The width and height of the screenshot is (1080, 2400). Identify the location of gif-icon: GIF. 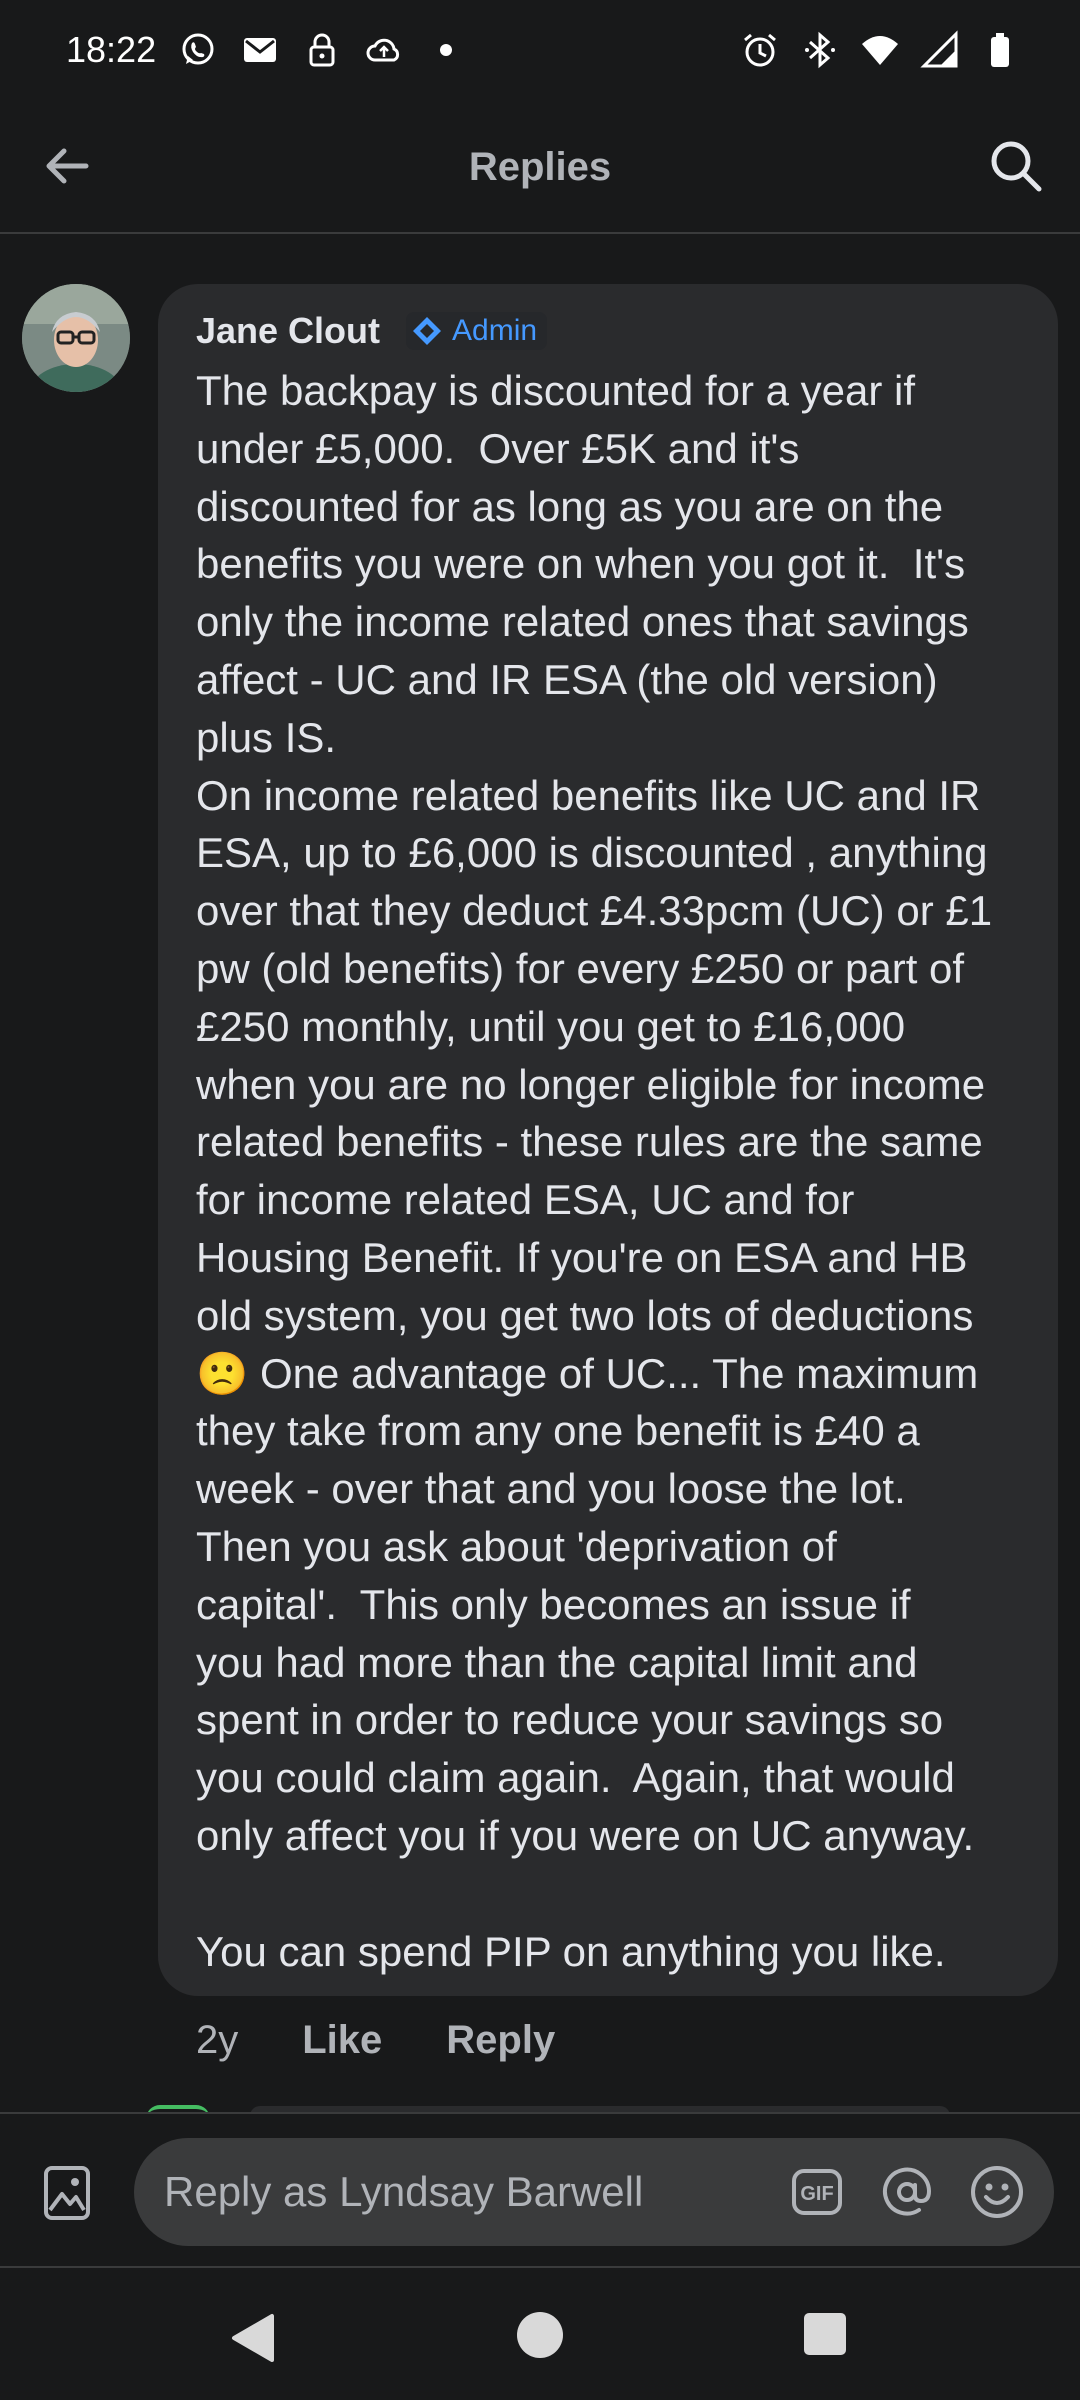
(817, 2192).